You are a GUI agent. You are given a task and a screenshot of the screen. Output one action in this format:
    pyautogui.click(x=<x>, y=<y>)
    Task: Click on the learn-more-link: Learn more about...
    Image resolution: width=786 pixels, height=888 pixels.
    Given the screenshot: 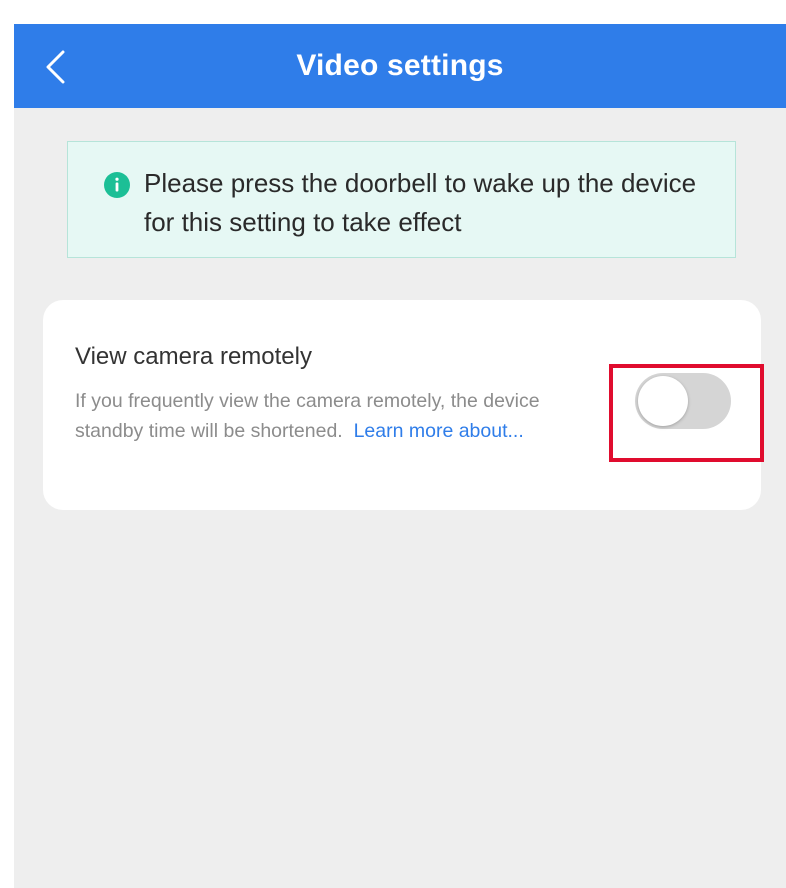 What is the action you would take?
    pyautogui.click(x=439, y=431)
    